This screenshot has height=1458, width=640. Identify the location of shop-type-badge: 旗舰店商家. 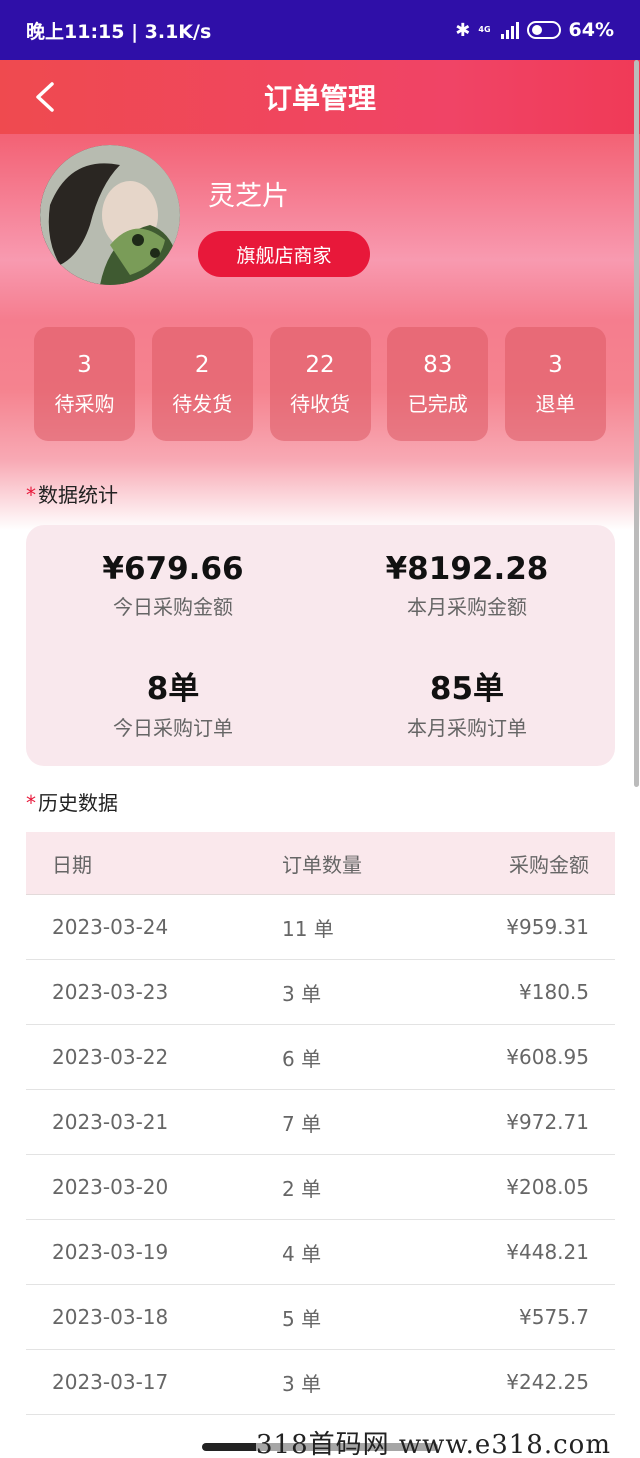
(284, 254).